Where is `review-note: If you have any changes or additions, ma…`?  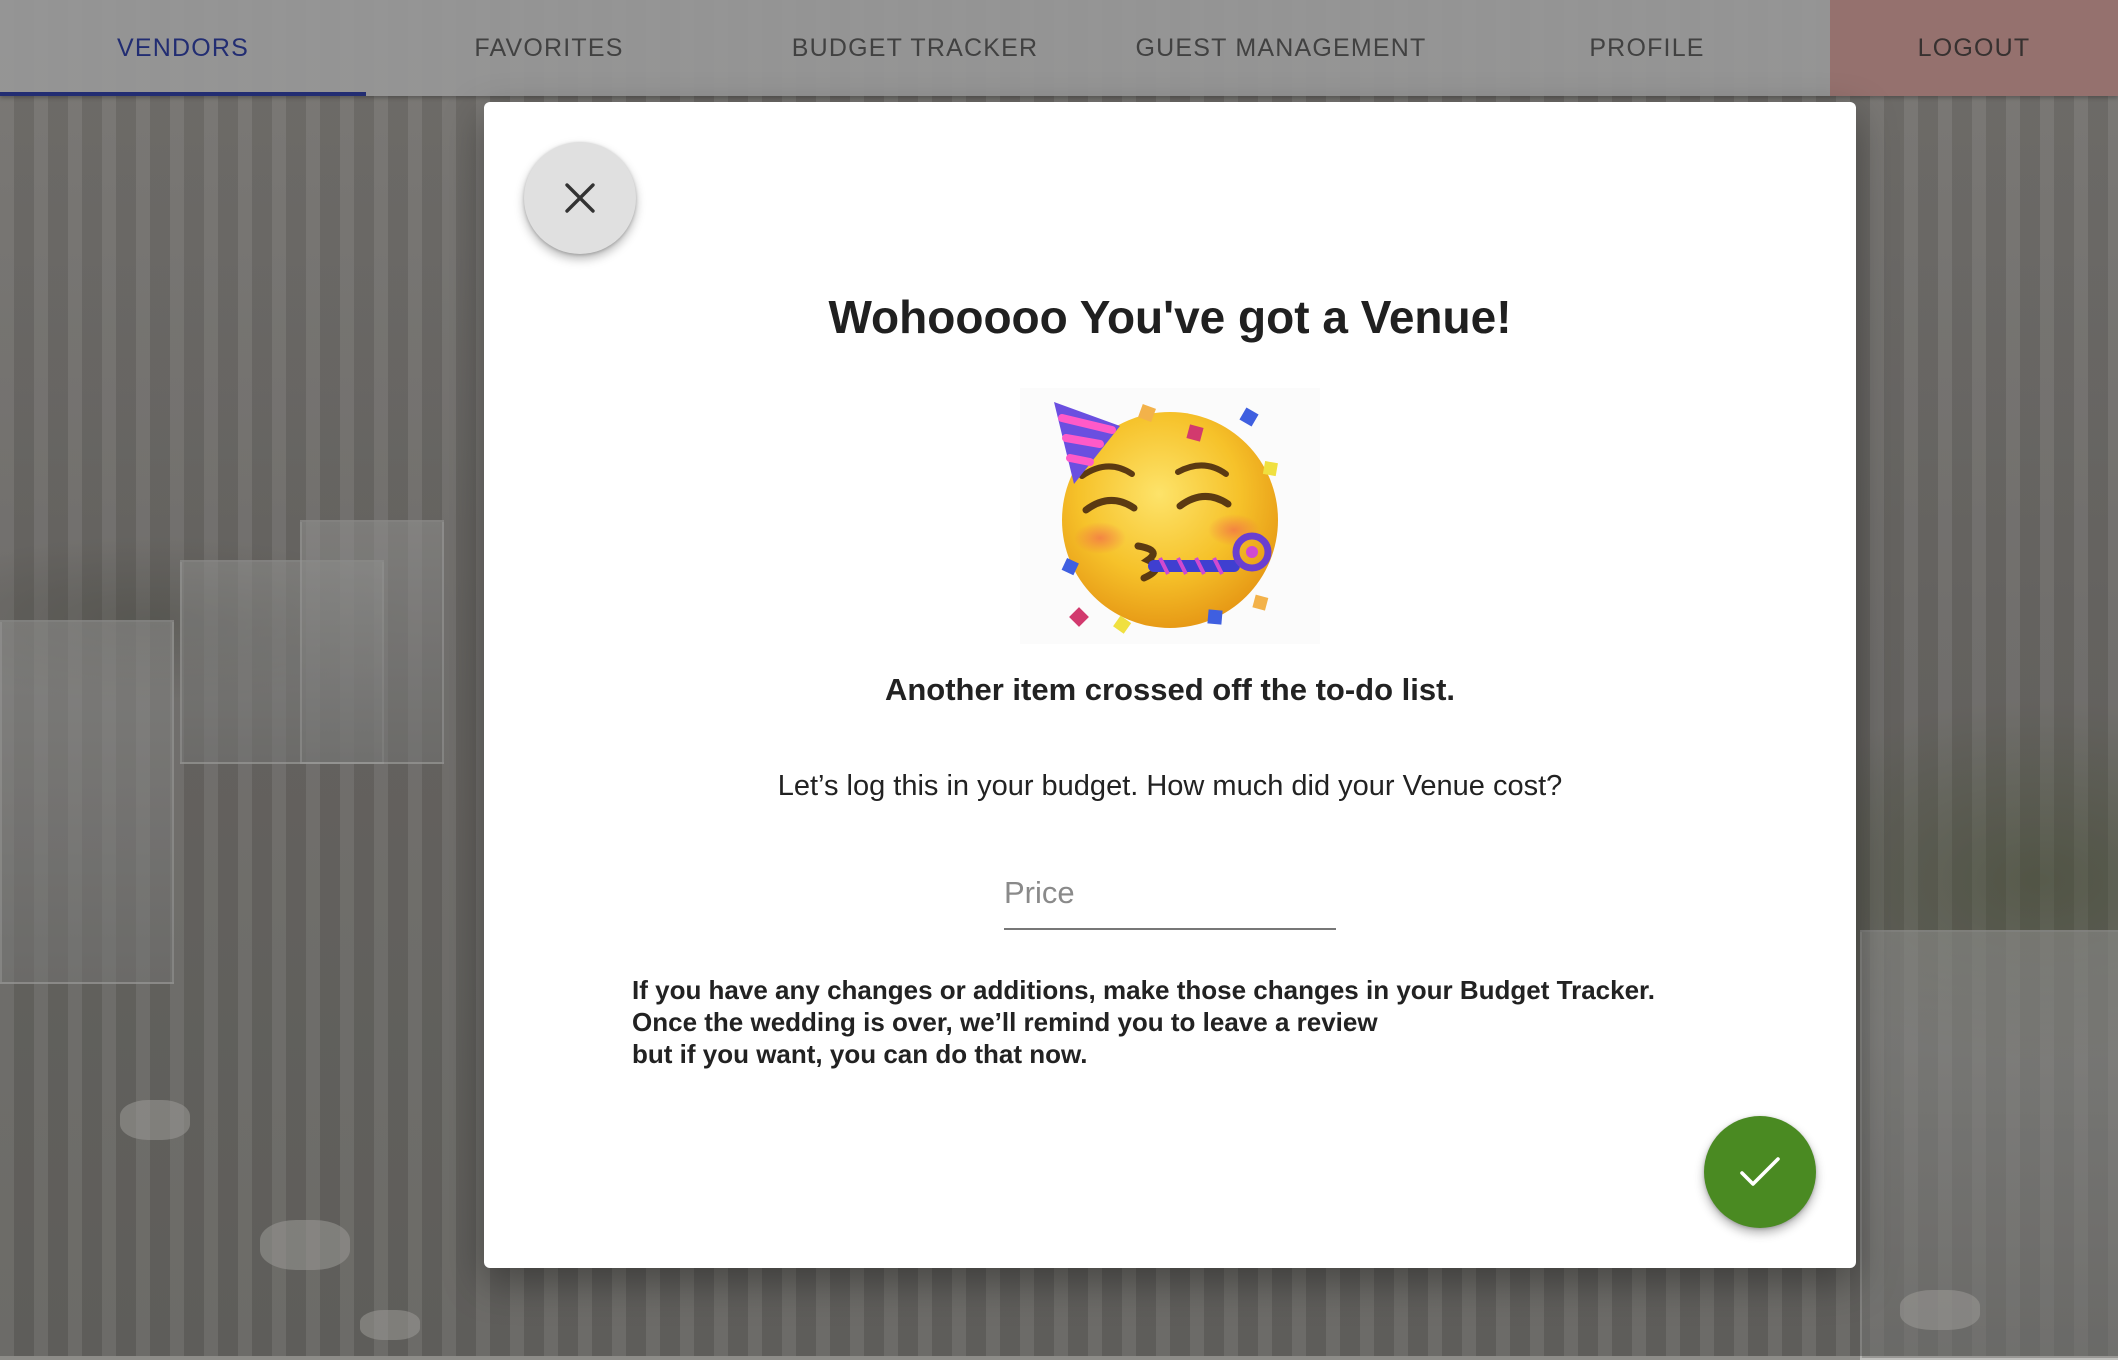
review-note: If you have any changes or additions, ma… is located at coordinates (1207, 1022).